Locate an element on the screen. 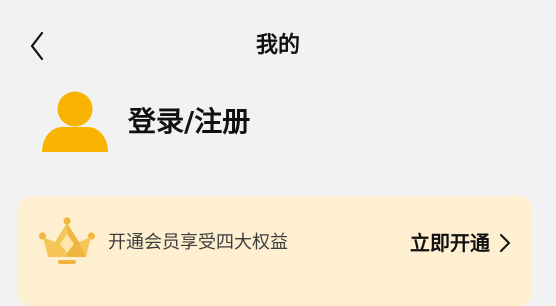 This screenshot has height=306, width=556. login-register-label: 登录/注册 is located at coordinates (189, 122).